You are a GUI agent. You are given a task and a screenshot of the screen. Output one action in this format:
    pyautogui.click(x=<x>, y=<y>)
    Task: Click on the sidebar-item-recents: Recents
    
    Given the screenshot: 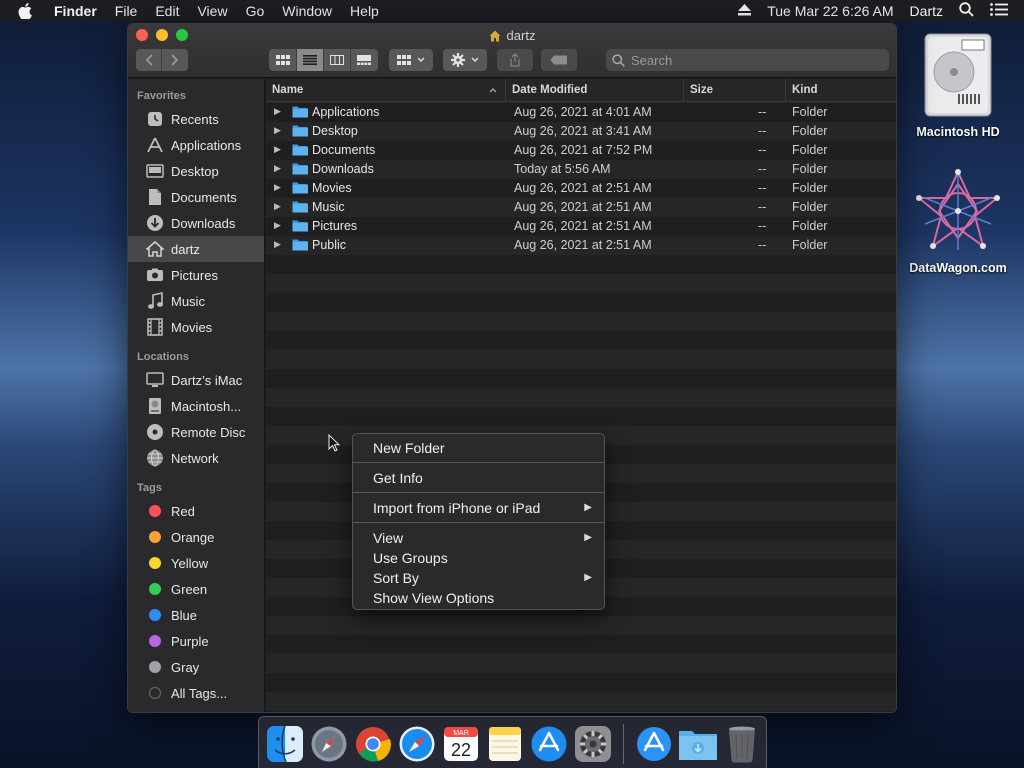 What is the action you would take?
    pyautogui.click(x=196, y=119)
    